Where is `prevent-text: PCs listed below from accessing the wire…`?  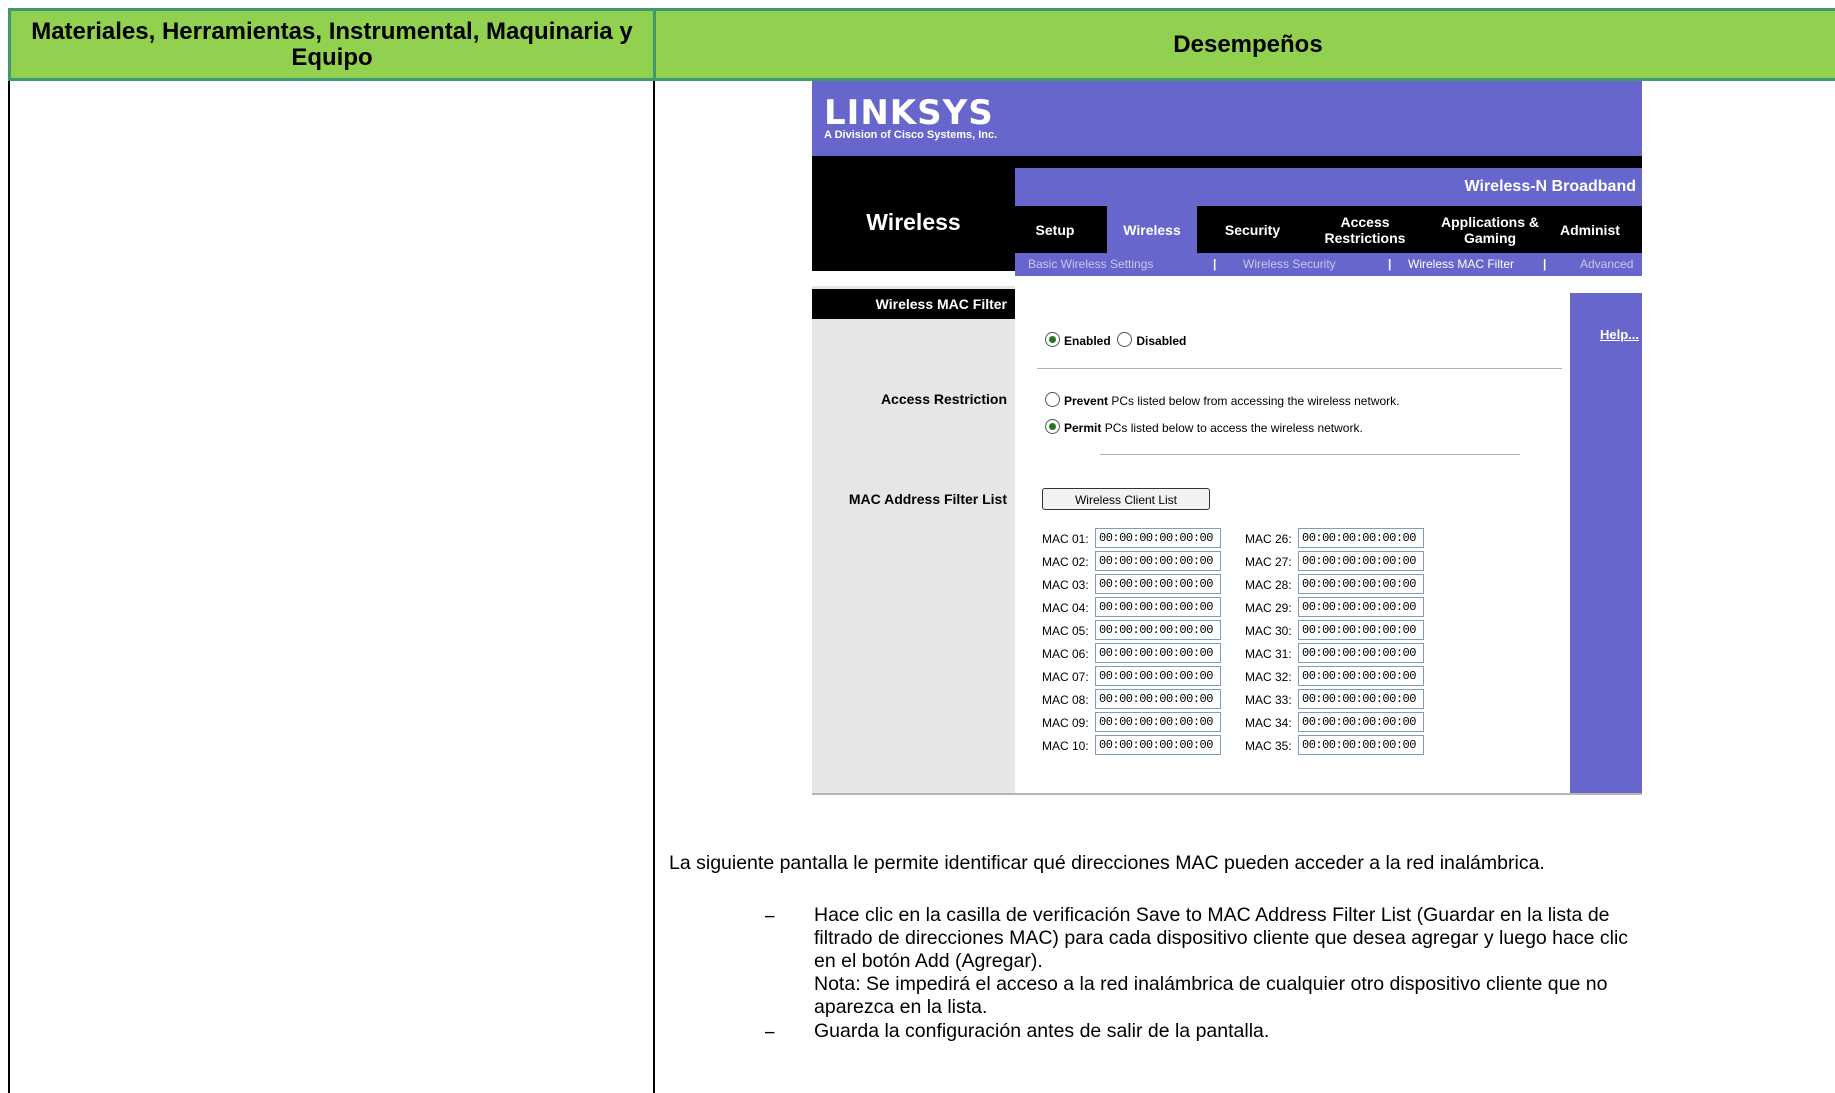
prevent-text: PCs listed below from accessing the wire… is located at coordinates (1255, 401).